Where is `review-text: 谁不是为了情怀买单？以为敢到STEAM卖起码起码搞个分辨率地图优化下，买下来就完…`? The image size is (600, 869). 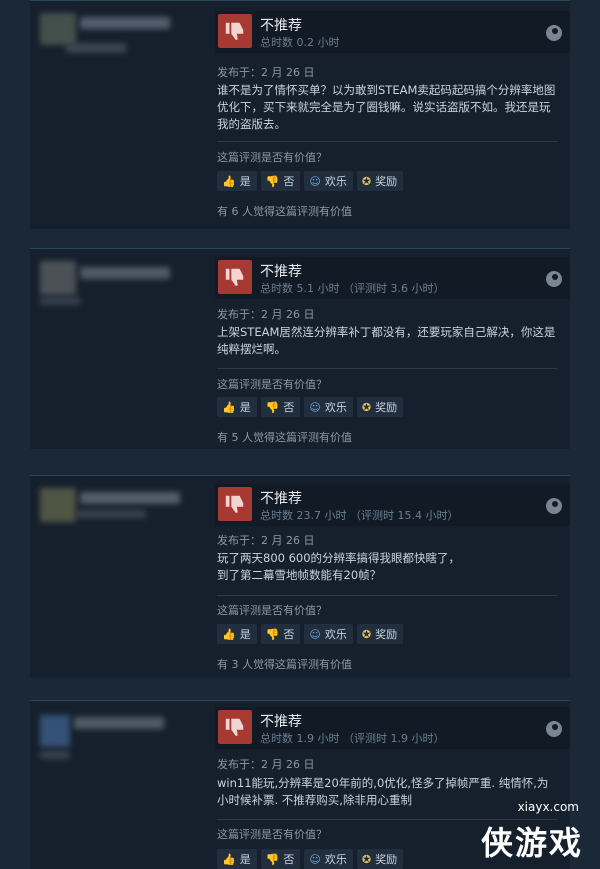 review-text: 谁不是为了情怀买单？以为敢到STEAM卖起码起码搞个分辨率地图优化下，买下来就完… is located at coordinates (386, 107).